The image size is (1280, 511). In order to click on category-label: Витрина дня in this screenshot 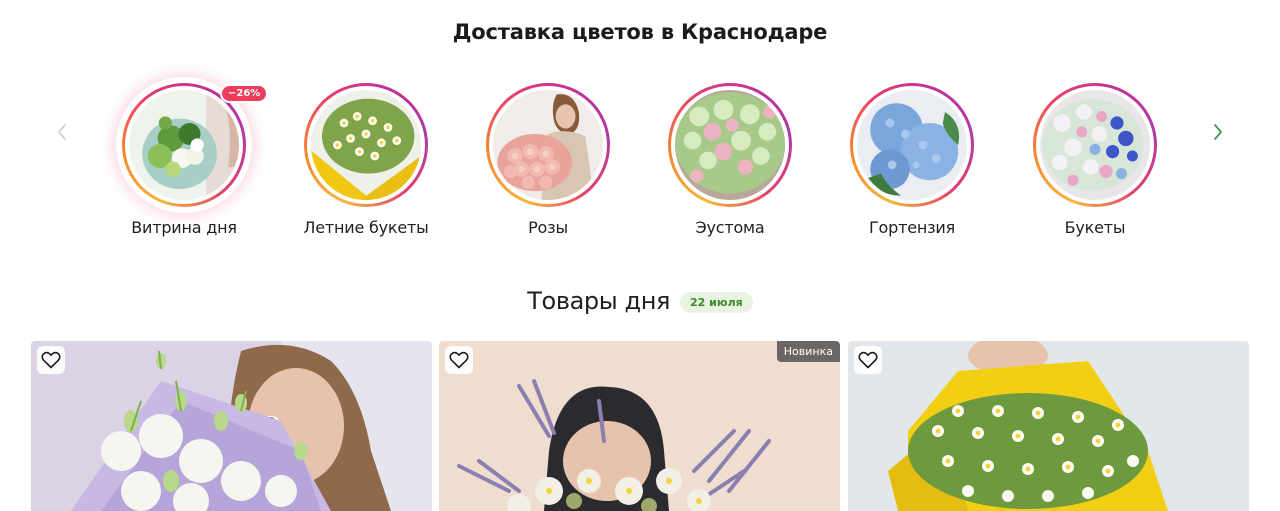, I will do `click(184, 227)`.